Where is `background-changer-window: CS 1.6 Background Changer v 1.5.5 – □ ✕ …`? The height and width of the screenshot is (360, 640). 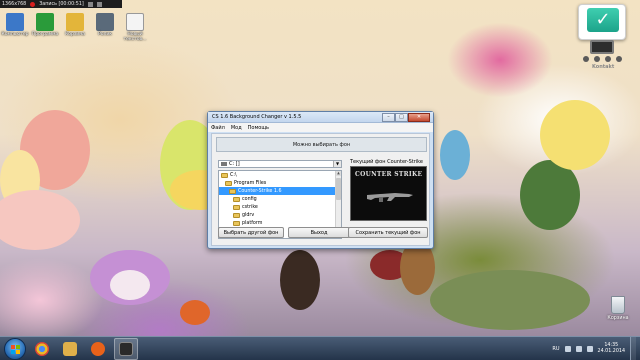
background-changer-window: CS 1.6 Background Changer v 1.5.5 – □ ✕ … is located at coordinates (320, 180).